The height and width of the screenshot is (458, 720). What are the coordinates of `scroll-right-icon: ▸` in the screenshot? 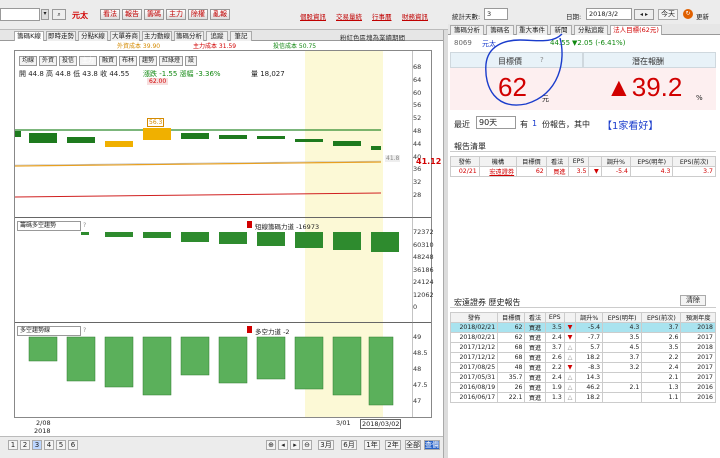 It's located at (295, 445).